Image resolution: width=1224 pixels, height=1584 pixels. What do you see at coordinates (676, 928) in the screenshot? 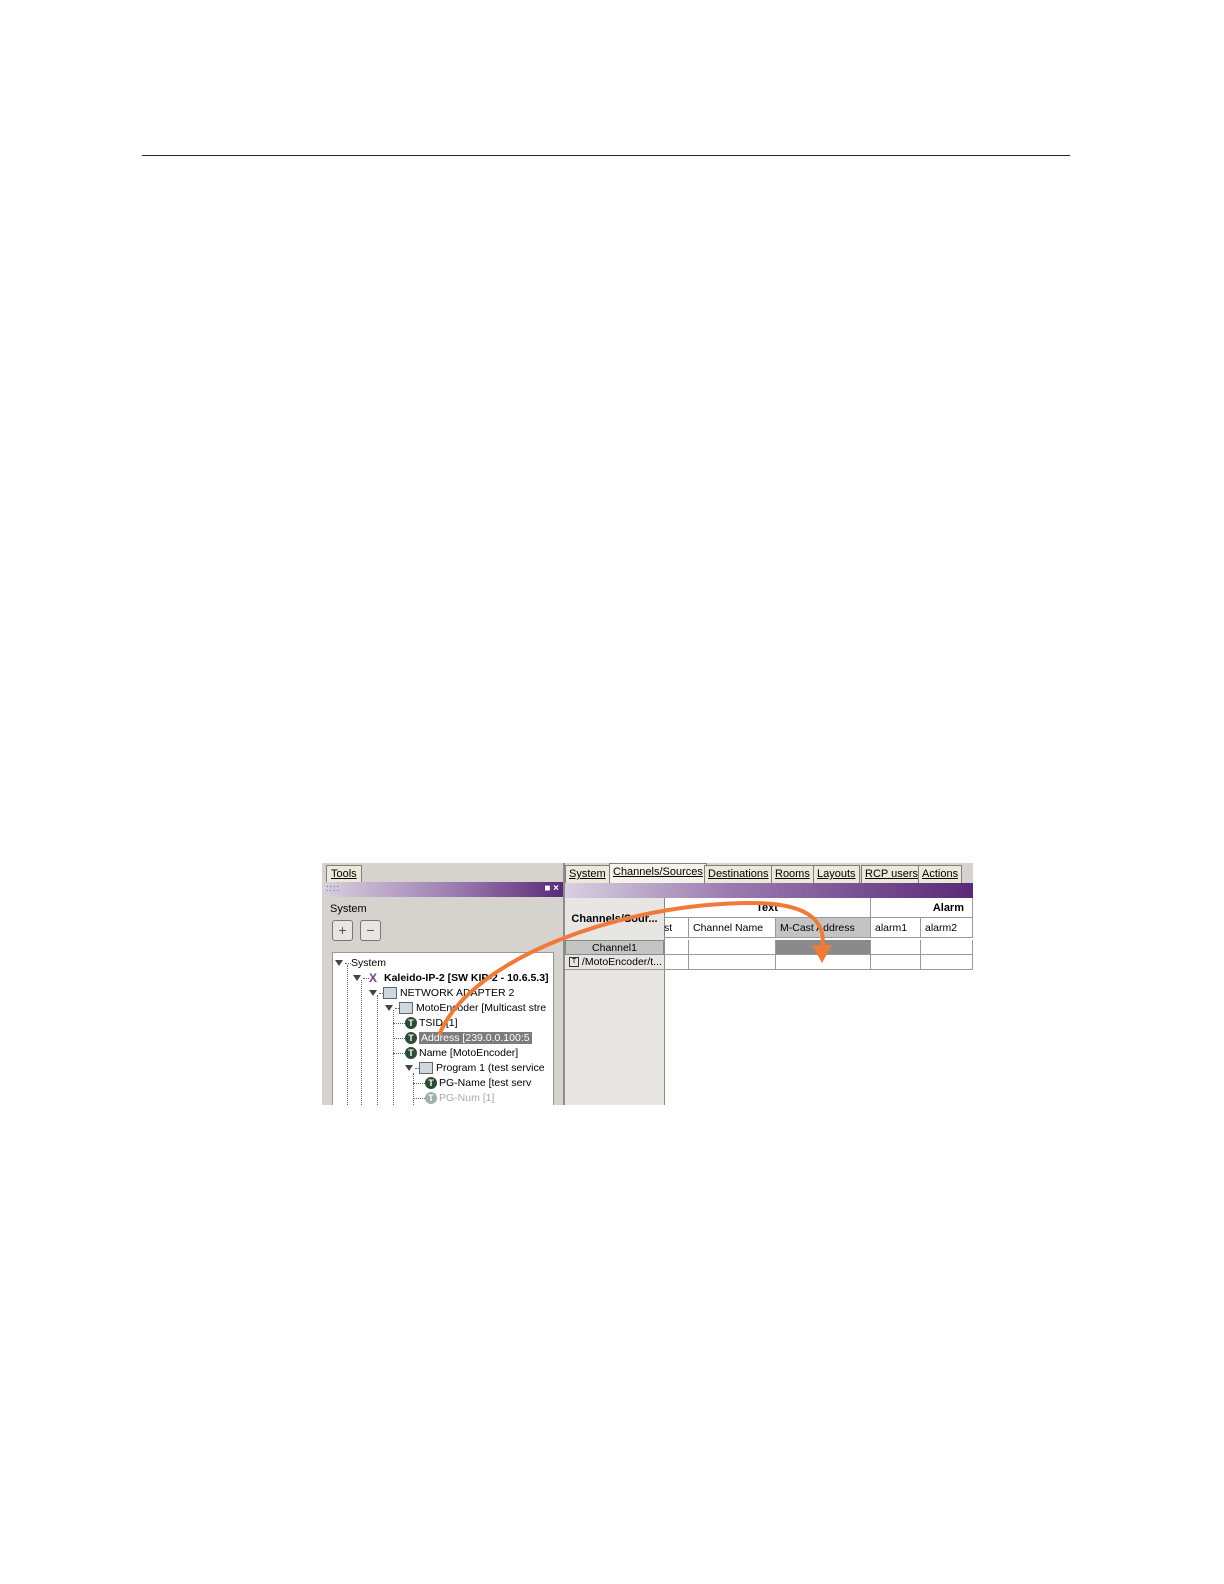
I see `column-header-st: st` at bounding box center [676, 928].